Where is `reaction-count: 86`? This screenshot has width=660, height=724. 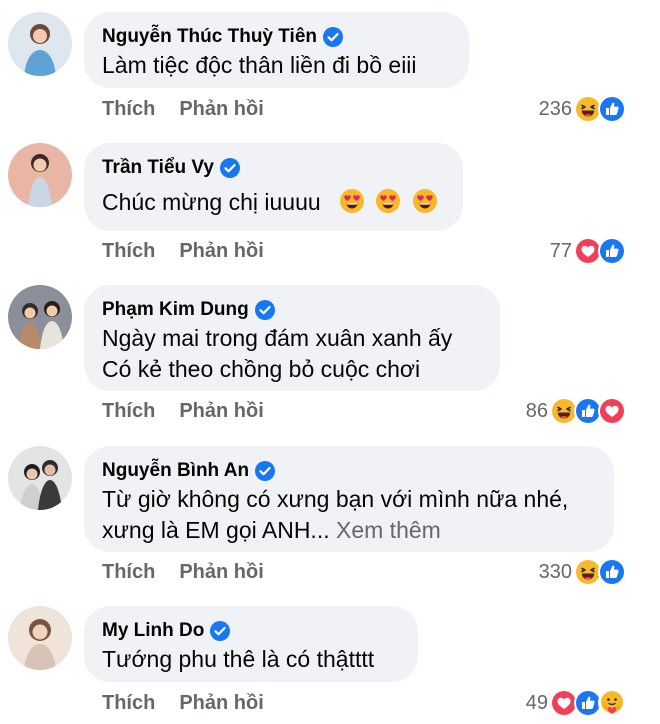
reaction-count: 86 is located at coordinates (536, 410).